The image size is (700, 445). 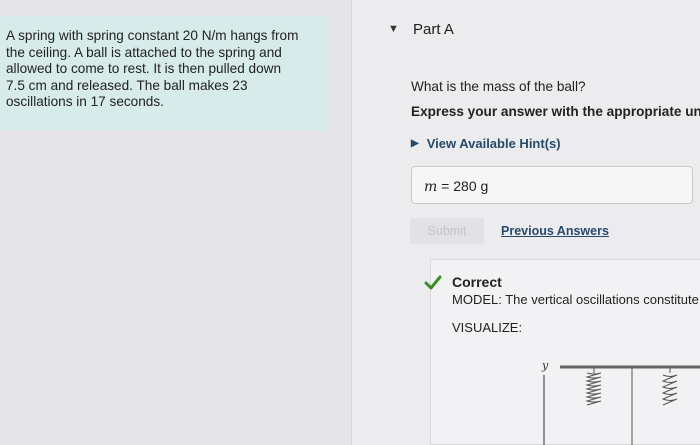 I want to click on problem-line: oscillations in 17 seconds., so click(x=85, y=102).